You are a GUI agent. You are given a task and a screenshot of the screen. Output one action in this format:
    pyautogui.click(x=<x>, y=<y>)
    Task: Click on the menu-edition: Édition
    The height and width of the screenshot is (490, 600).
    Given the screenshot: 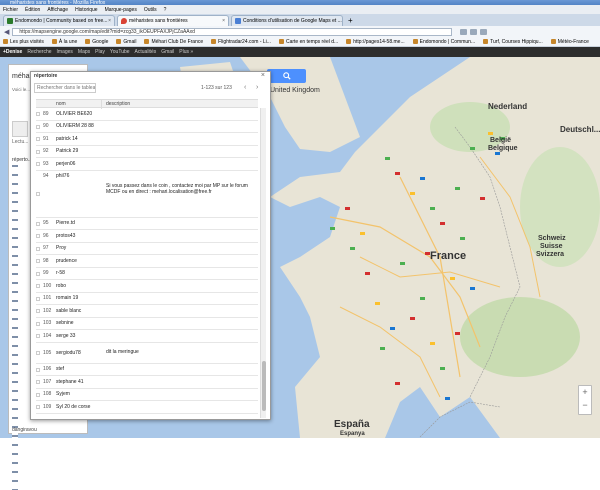 What is the action you would take?
    pyautogui.click(x=32, y=10)
    